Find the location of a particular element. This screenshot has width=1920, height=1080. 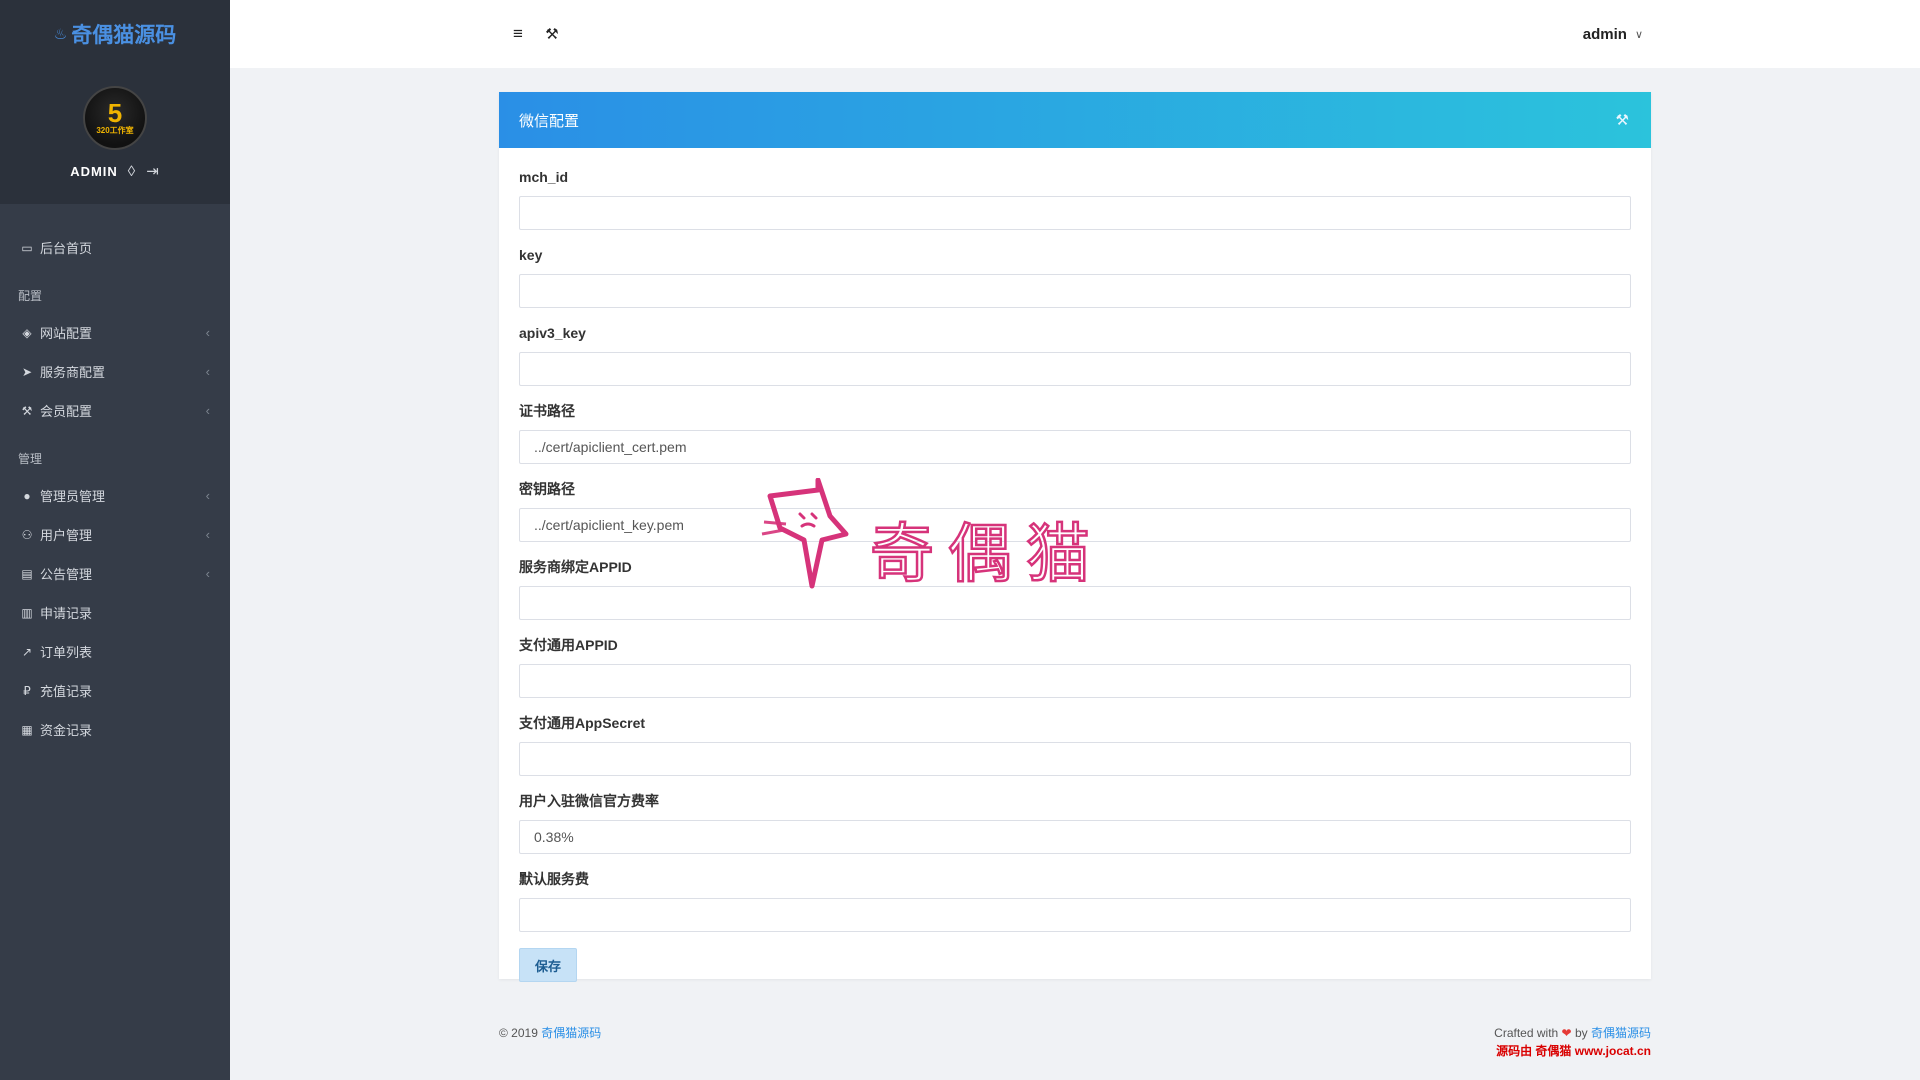

sidebar-section-config: 配置 is located at coordinates (30, 296).